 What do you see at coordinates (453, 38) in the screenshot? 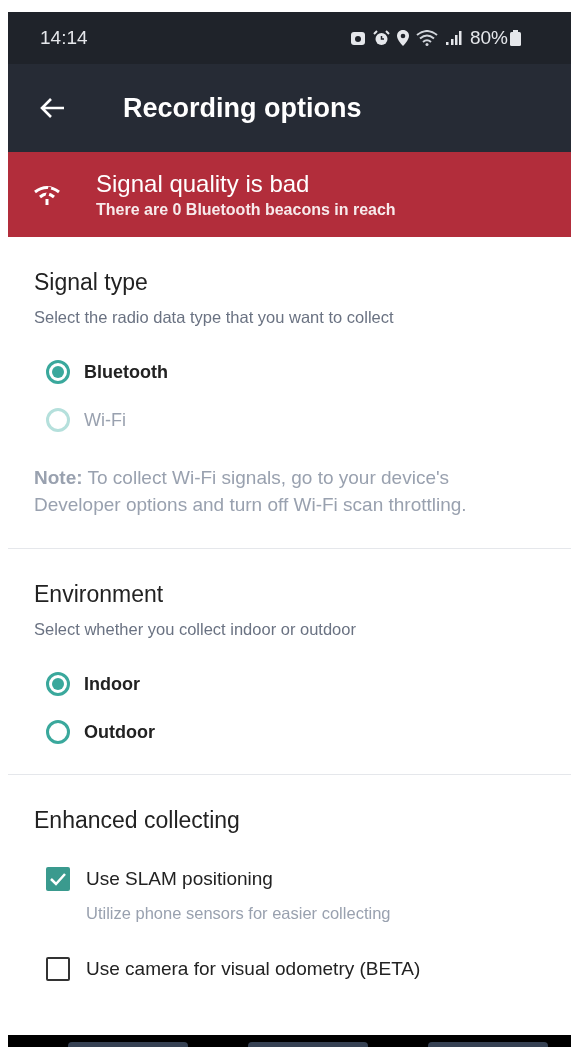
I see `signal-icon` at bounding box center [453, 38].